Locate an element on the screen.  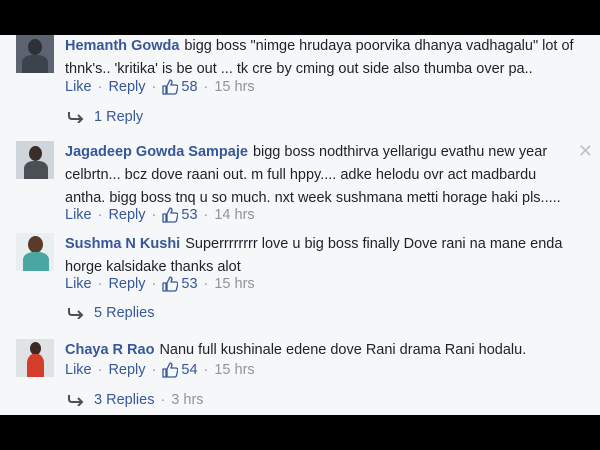
comment-author: Chaya R Rao is located at coordinates (109, 350).